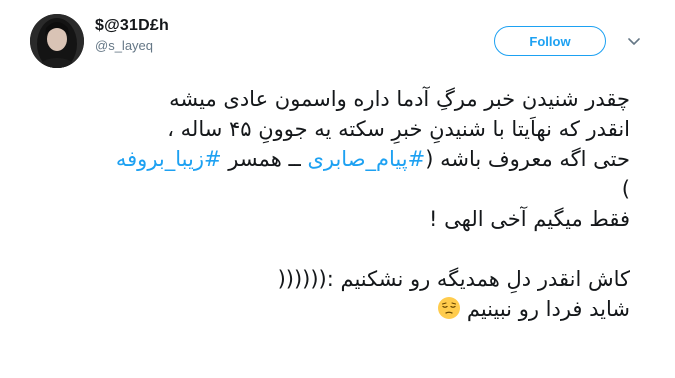 Image resolution: width=675 pixels, height=378 pixels. I want to click on tweet-line: شاید فردا رو نبینیم, so click(335, 309).